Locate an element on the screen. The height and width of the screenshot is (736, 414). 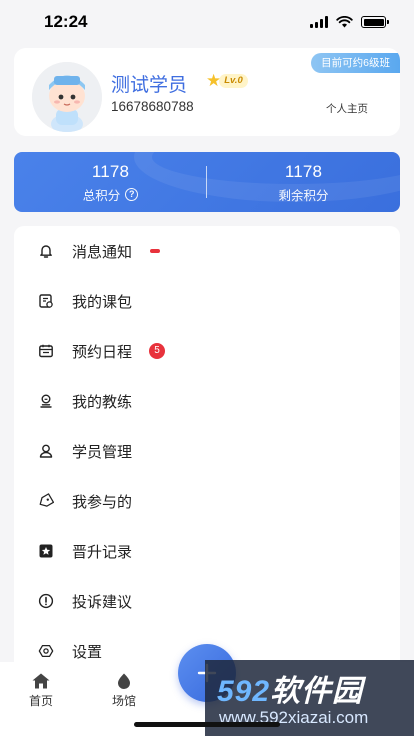
watermark-brand: 592软件园 is located at coordinates (290, 688).